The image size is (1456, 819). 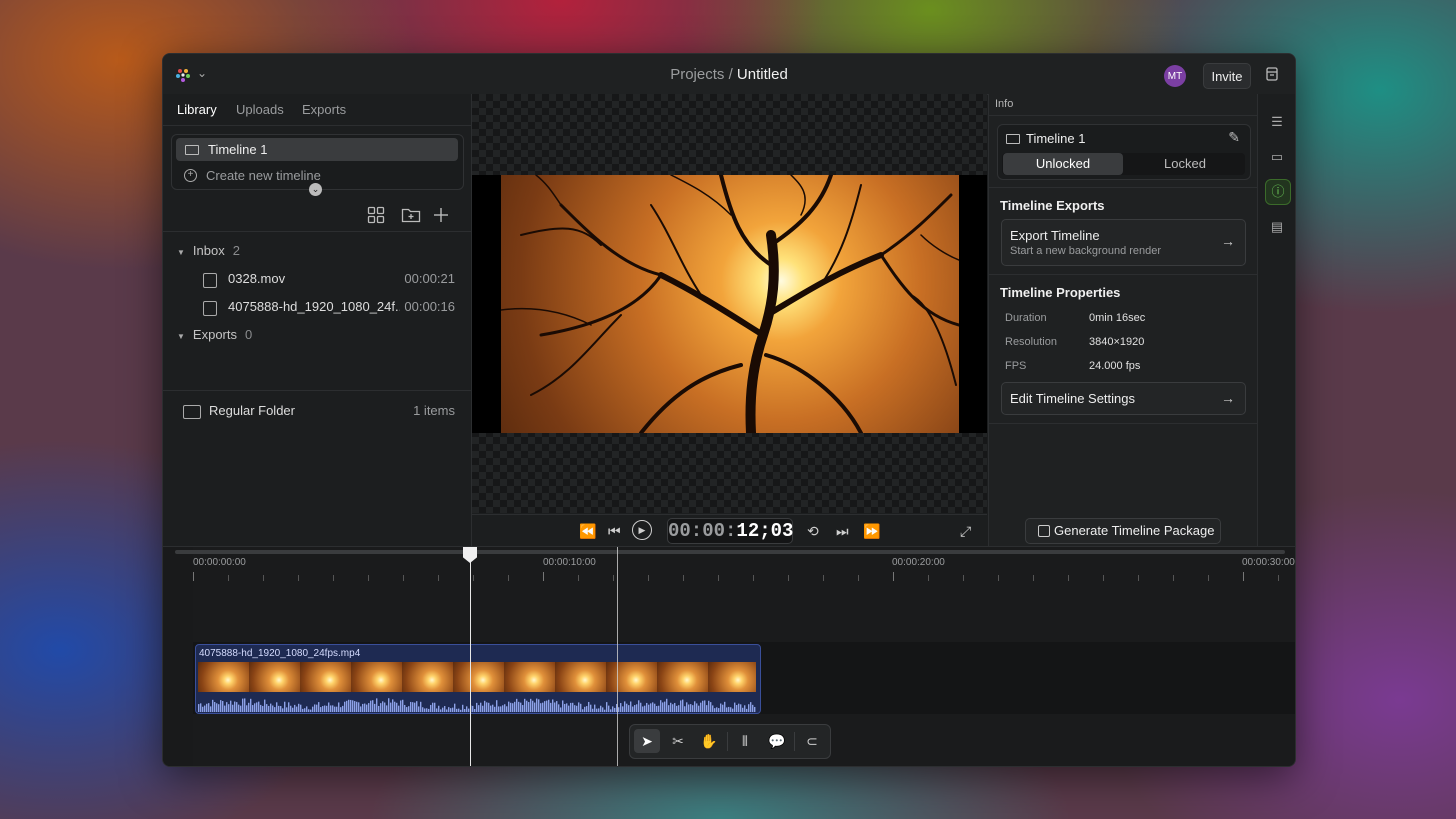 I want to click on comments-icon: ▭, so click(x=1277, y=157).